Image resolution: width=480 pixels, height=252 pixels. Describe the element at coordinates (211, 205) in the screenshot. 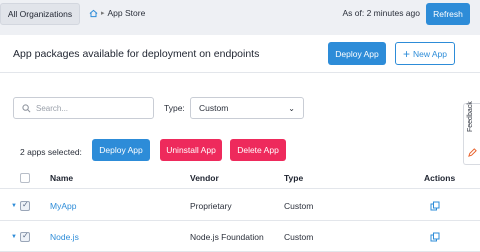

I see `app-vendor: Proprietary` at that location.